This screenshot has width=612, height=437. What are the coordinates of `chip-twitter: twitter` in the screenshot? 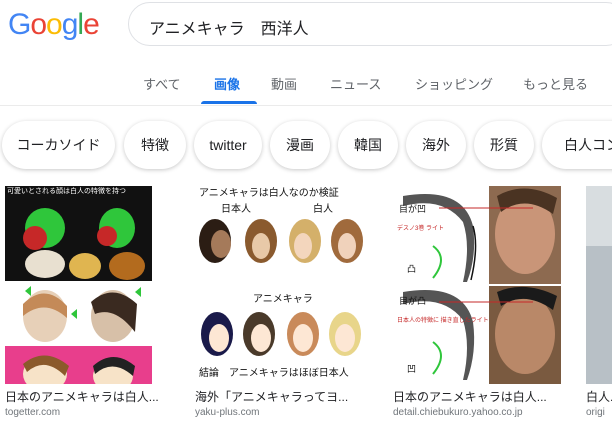 It's located at (228, 145).